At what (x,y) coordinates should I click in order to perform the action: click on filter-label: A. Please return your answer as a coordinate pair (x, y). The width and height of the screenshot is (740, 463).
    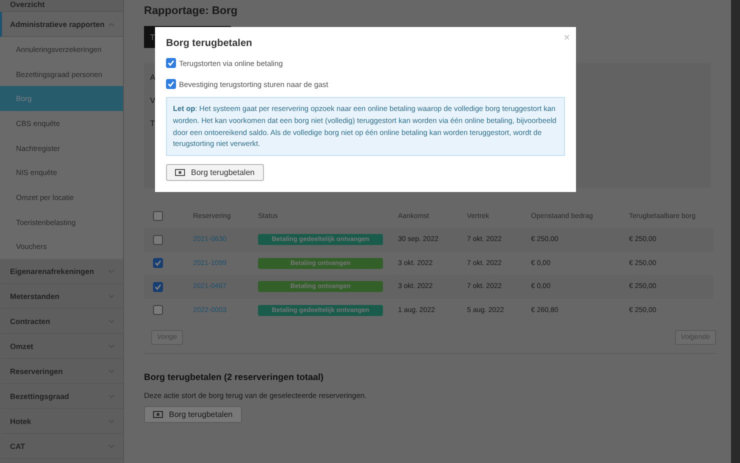
    Looking at the image, I should click on (153, 77).